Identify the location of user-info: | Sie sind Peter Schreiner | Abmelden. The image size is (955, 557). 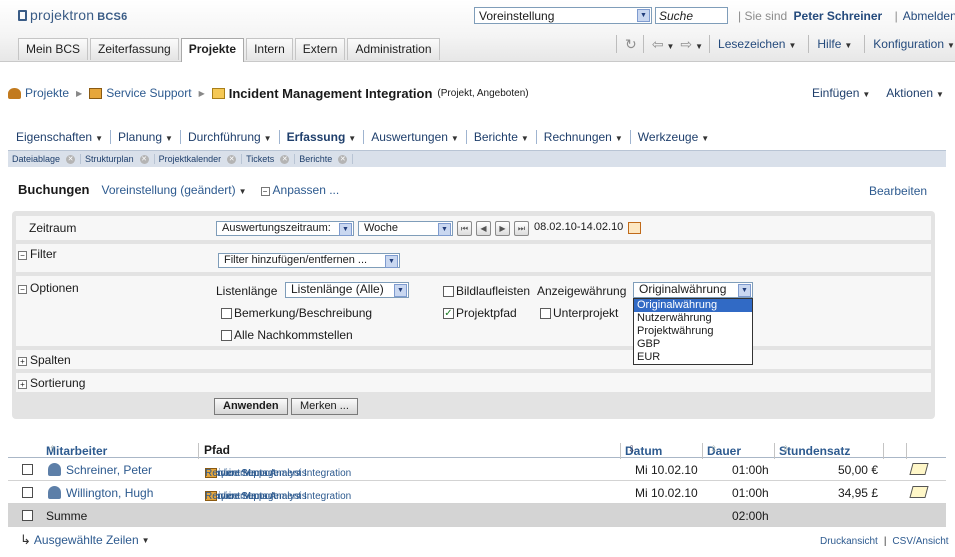
(846, 16).